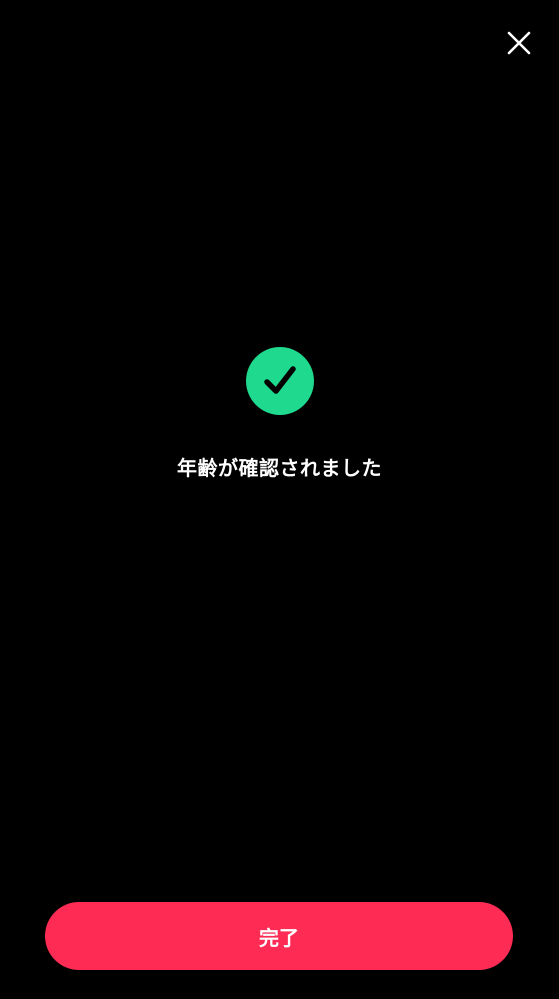  I want to click on done-button: 完了, so click(279, 936).